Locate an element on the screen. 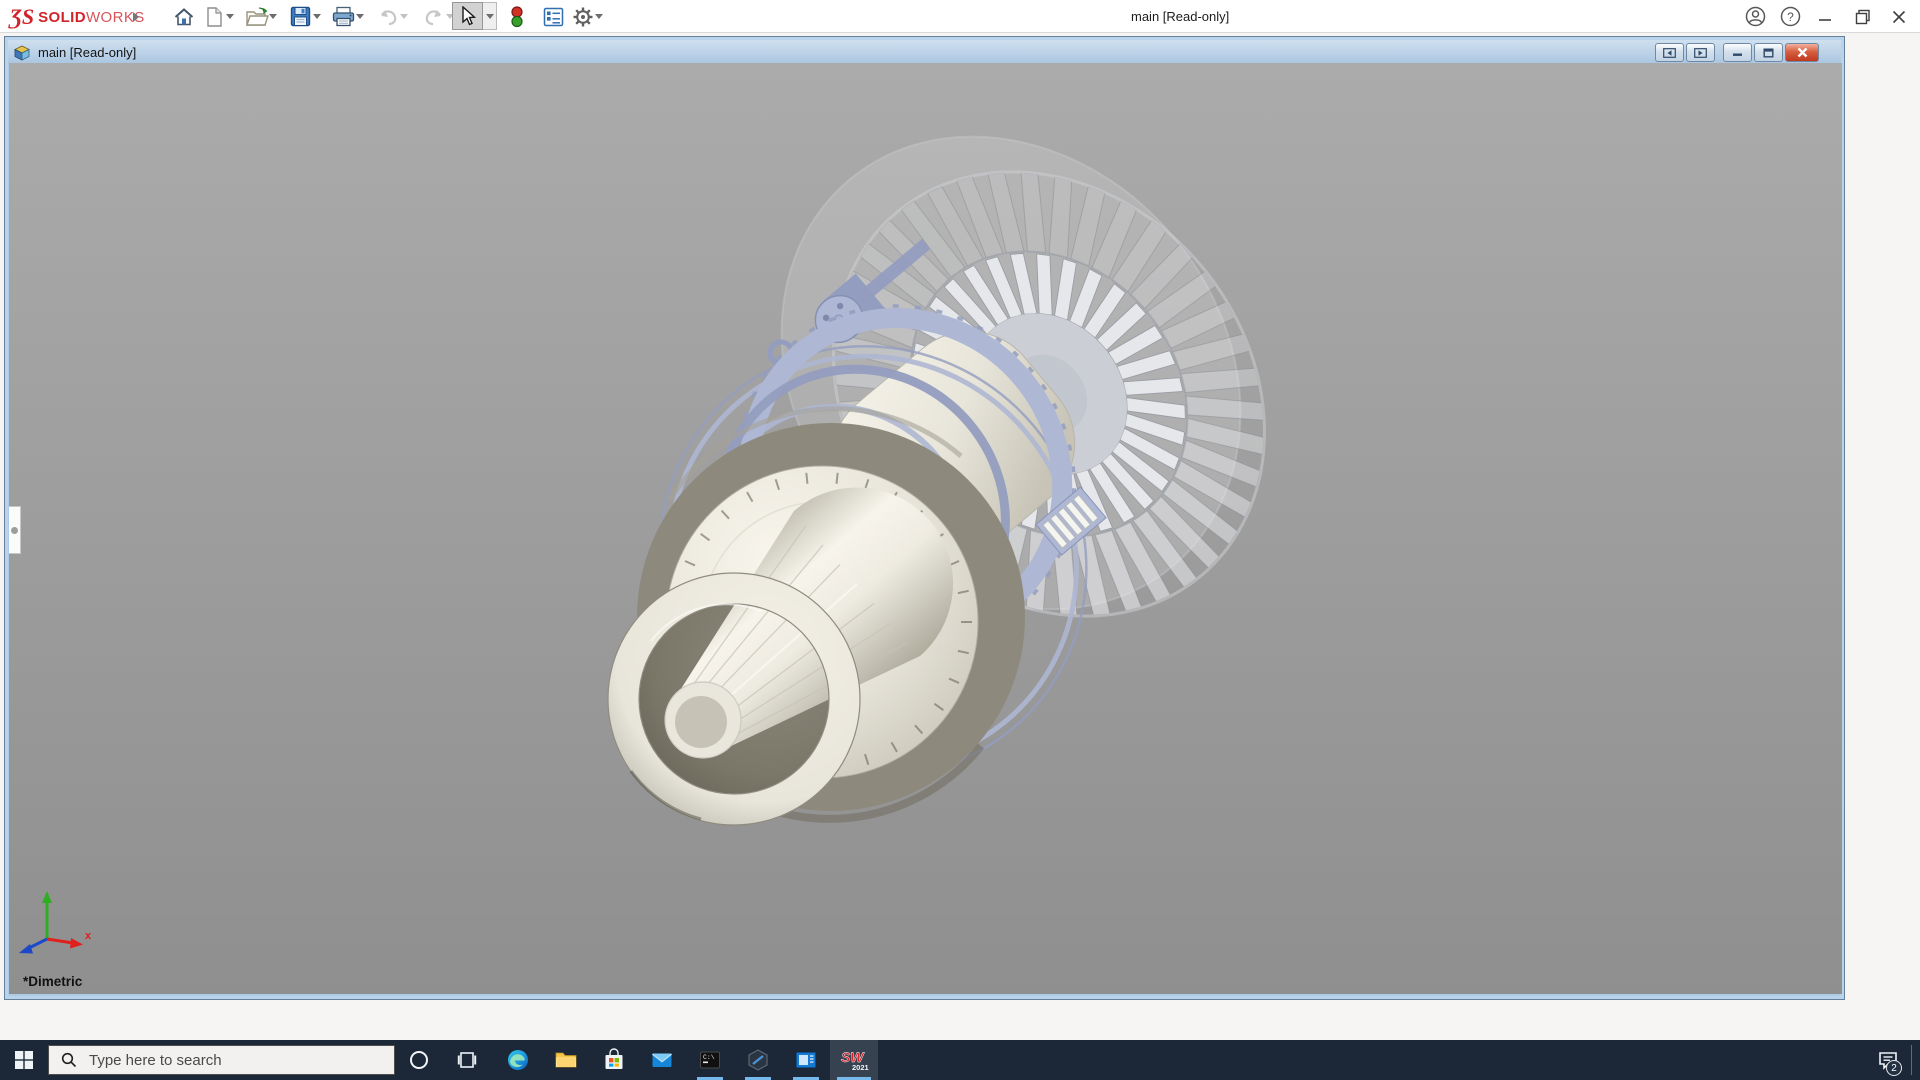 The width and height of the screenshot is (1920, 1080). options-dropdown is located at coordinates (598, 16).